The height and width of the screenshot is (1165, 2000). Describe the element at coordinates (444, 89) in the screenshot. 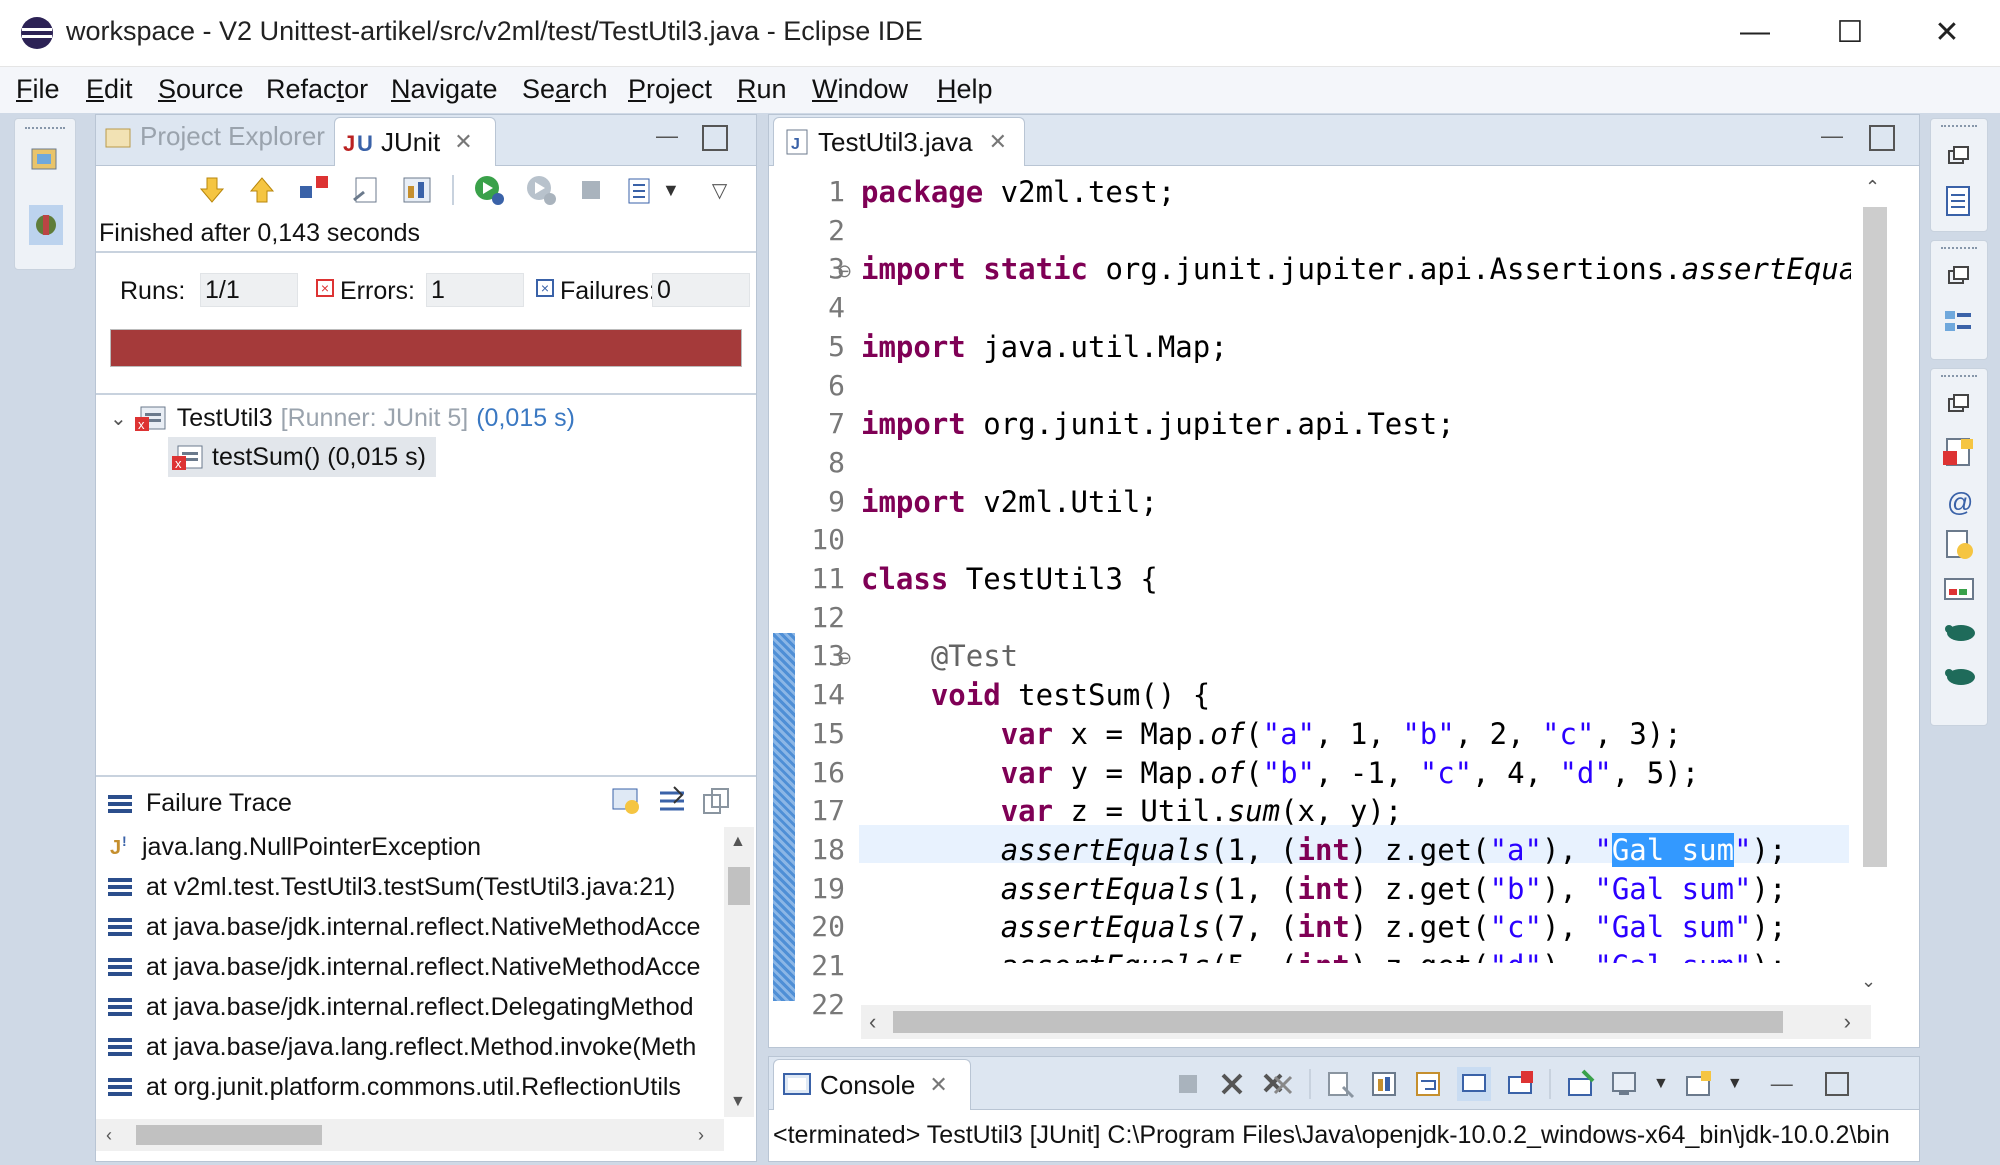

I see `menu-navigate: Navigate` at that location.